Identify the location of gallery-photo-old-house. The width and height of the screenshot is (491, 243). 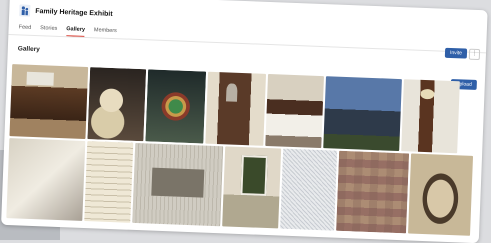
(362, 114).